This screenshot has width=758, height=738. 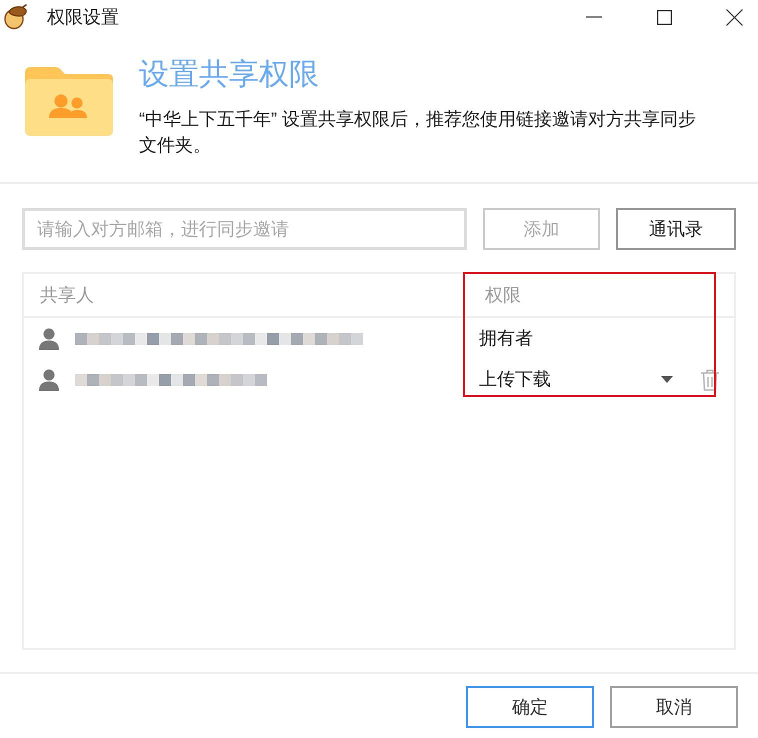 I want to click on permission-text: 拥有者, so click(x=506, y=338).